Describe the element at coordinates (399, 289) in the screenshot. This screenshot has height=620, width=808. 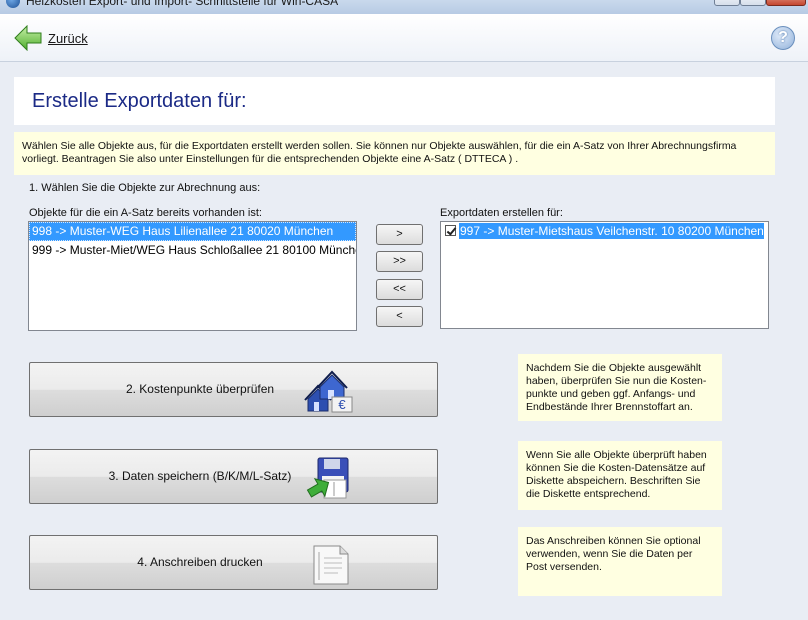
I see `remove-all-button: <<` at that location.